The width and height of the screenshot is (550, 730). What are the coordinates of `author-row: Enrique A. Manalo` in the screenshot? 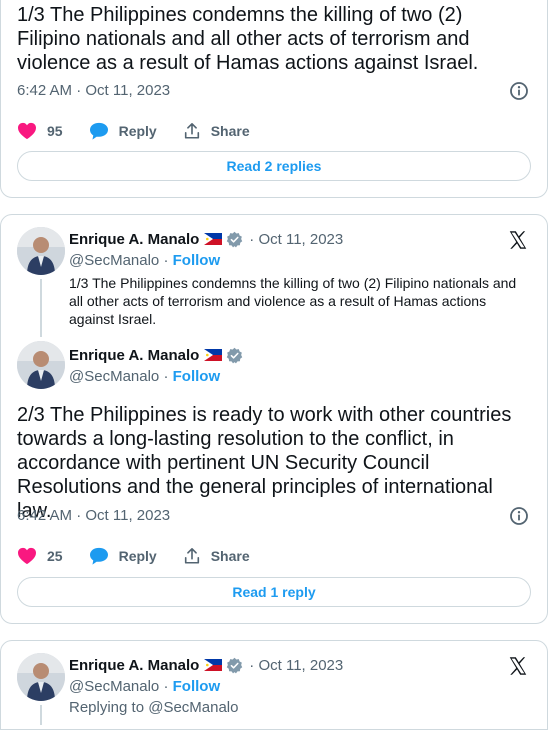 It's located at (156, 355).